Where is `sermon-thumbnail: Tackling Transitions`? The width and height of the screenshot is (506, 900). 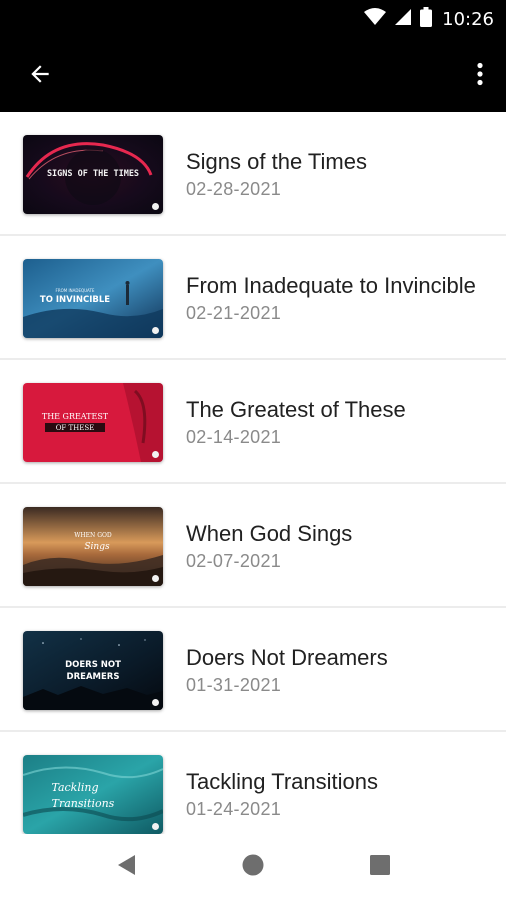 sermon-thumbnail: Tackling Transitions is located at coordinates (93, 794).